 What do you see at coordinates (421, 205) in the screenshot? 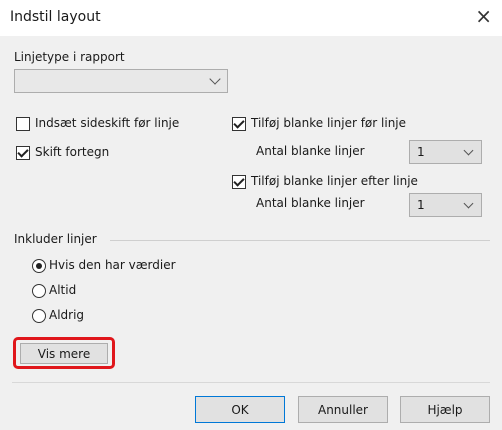
I see `blank-after-count-value: 1` at bounding box center [421, 205].